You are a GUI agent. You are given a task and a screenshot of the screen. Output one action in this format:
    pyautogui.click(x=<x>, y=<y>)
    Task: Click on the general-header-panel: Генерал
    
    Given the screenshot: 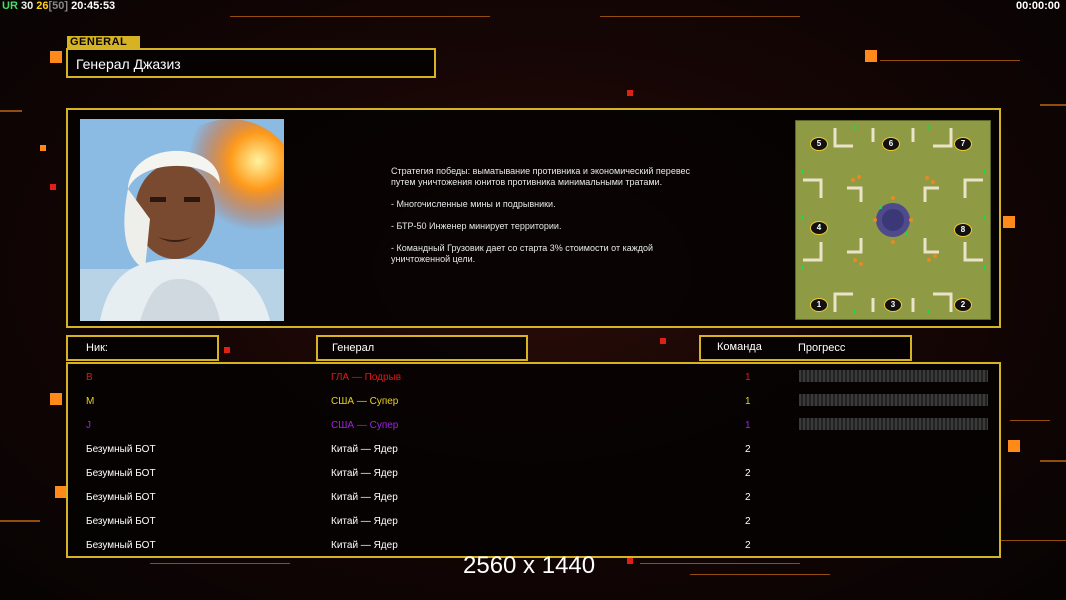 What is the action you would take?
    pyautogui.click(x=422, y=348)
    